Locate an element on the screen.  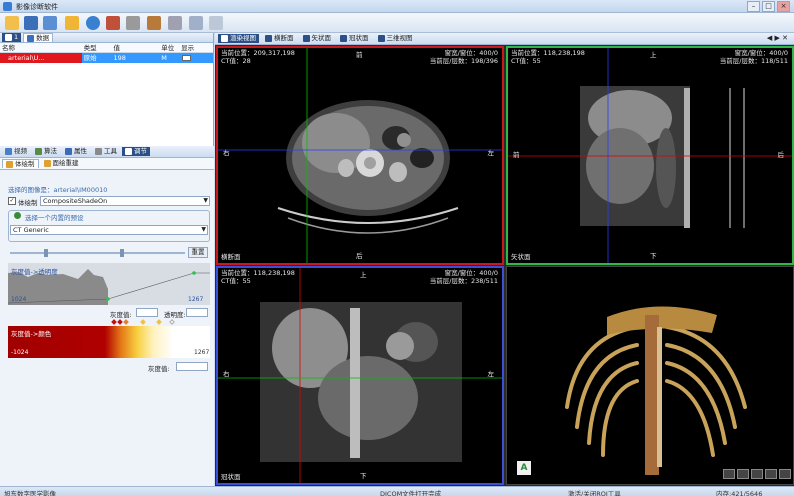
sagittal-orient-right: 后 is located at coordinates (781, 155).